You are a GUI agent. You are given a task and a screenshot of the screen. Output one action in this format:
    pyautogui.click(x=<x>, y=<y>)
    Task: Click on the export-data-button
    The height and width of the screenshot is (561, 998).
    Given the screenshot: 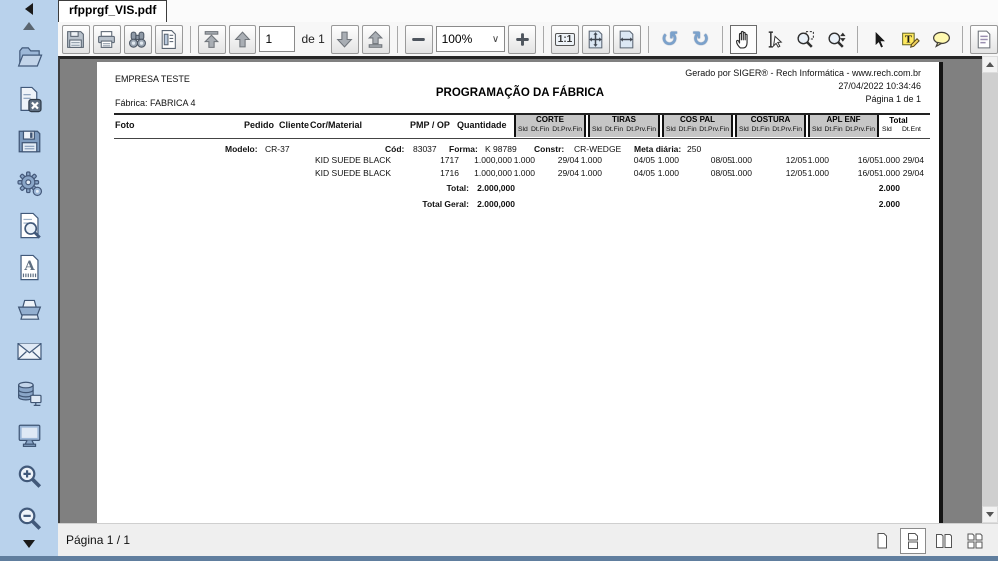 What is the action you would take?
    pyautogui.click(x=29, y=393)
    